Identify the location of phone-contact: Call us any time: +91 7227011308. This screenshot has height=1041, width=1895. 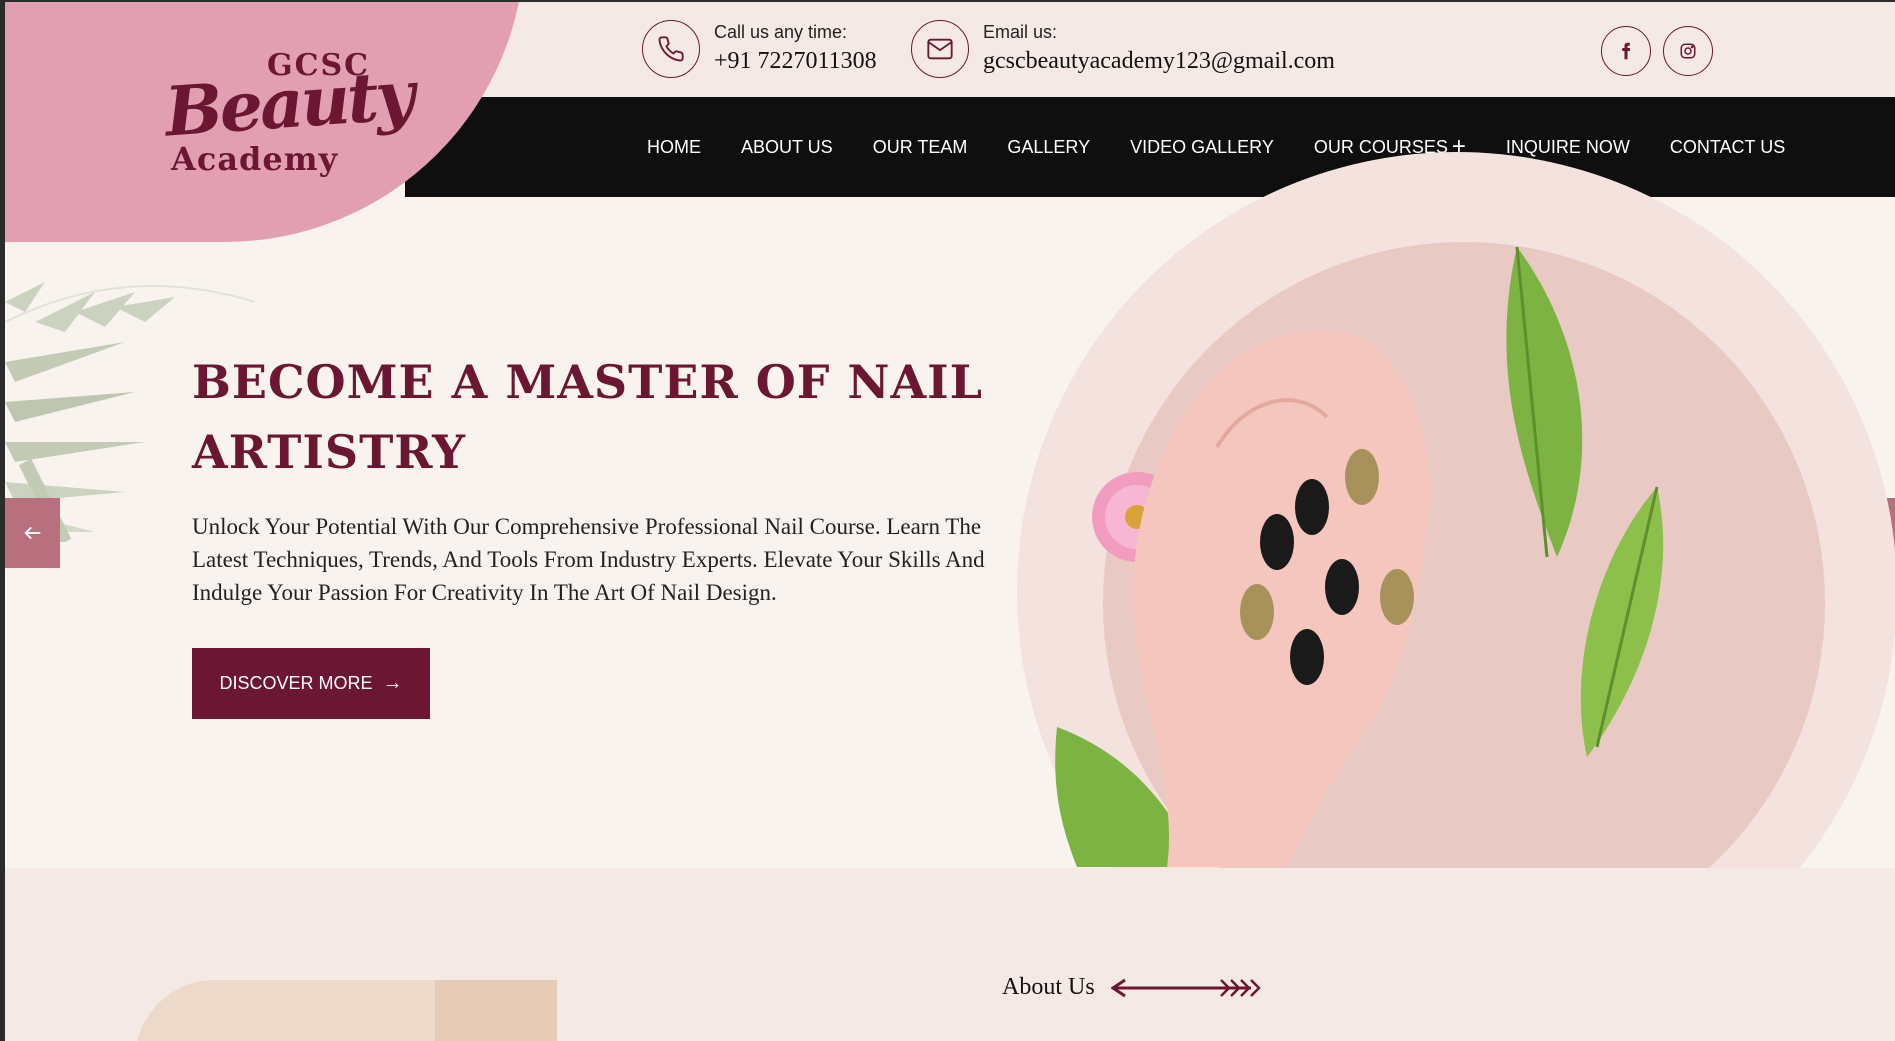
(759, 49).